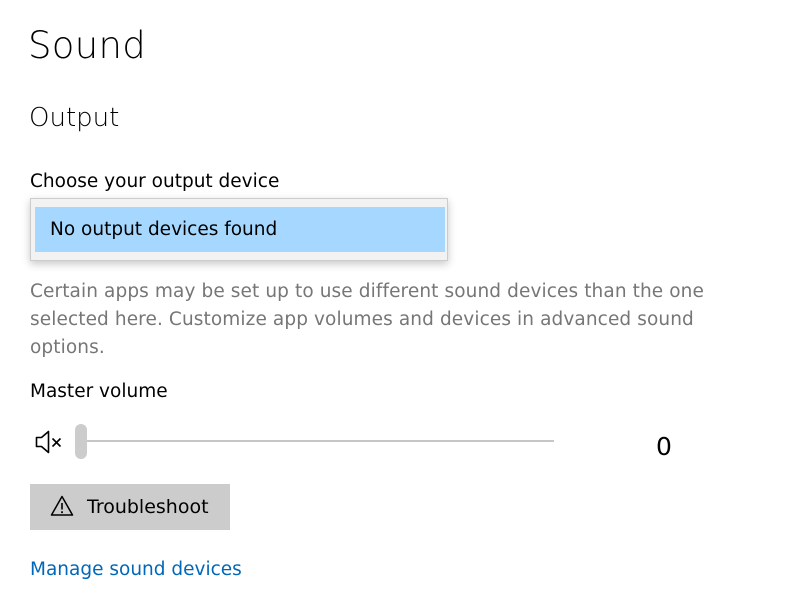 The height and width of the screenshot is (603, 791). I want to click on slider-track, so click(317, 441).